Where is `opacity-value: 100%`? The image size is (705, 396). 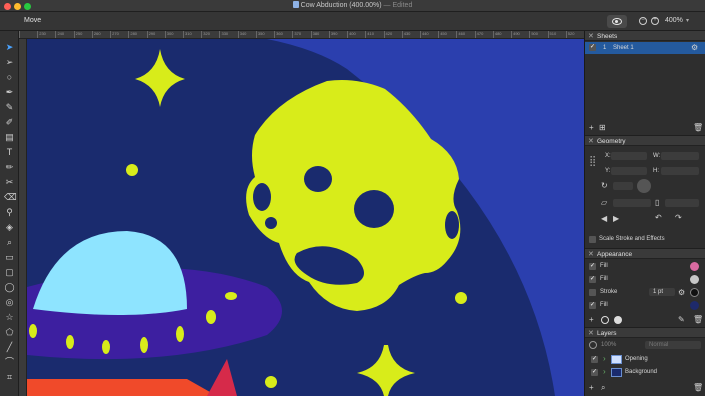
opacity-value: 100% is located at coordinates (608, 345).